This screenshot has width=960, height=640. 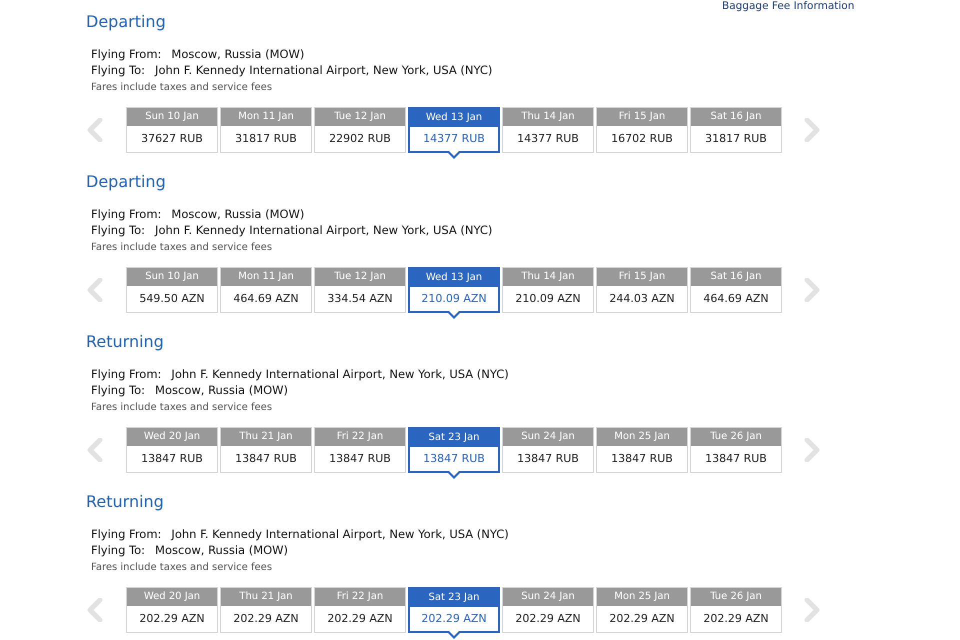 What do you see at coordinates (642, 277) in the screenshot?
I see `date-label: Fri 15 Jan` at bounding box center [642, 277].